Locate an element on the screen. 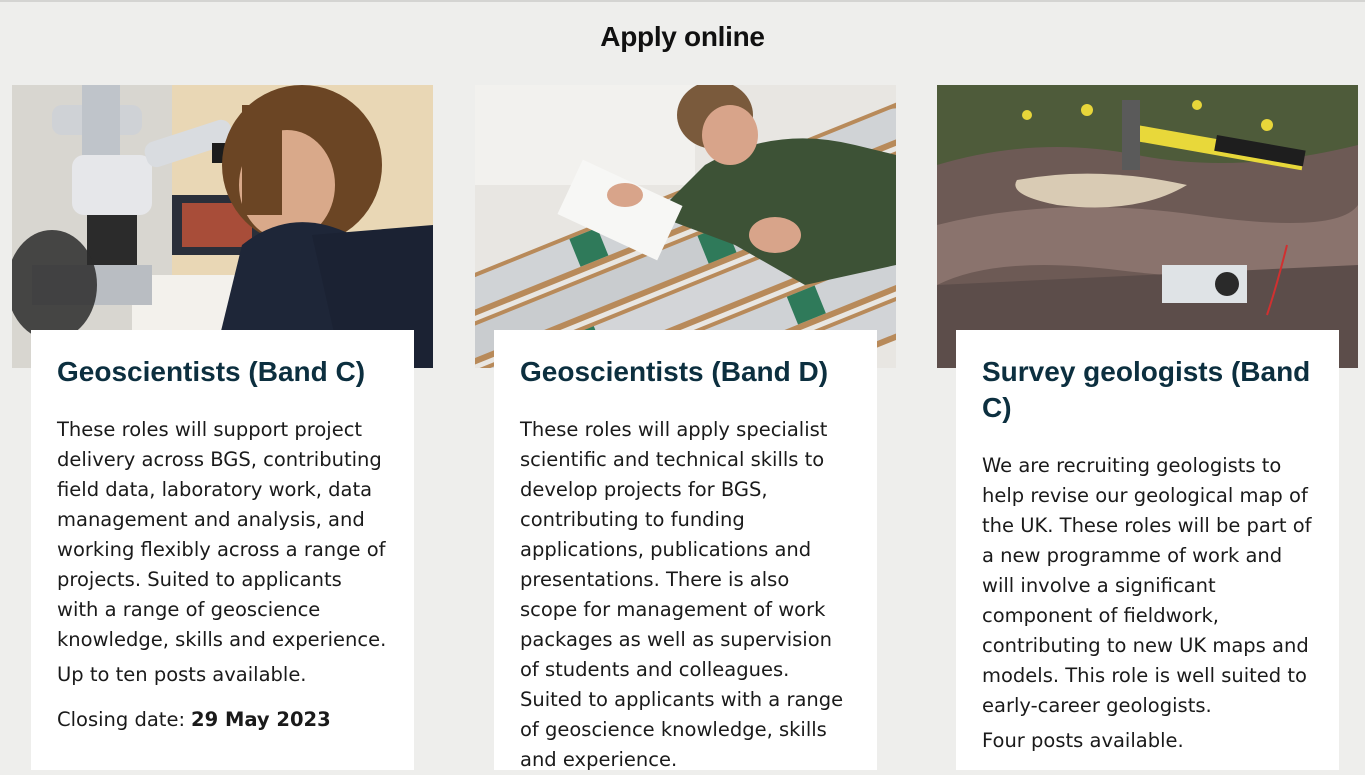 Image resolution: width=1365 pixels, height=775 pixels. microscope-photo is located at coordinates (222, 226).